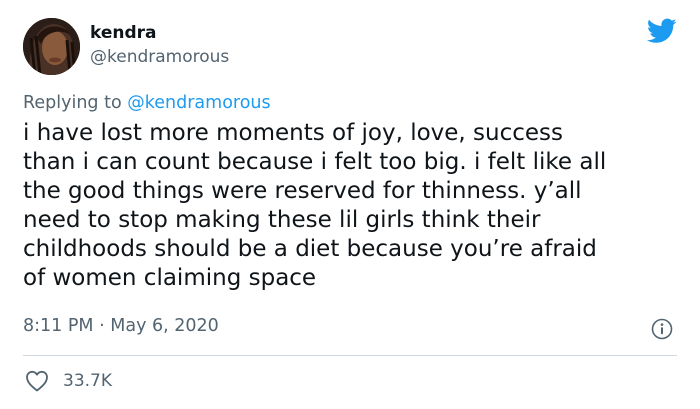 The image size is (700, 409). What do you see at coordinates (662, 31) in the screenshot?
I see `twitter-bird-icon` at bounding box center [662, 31].